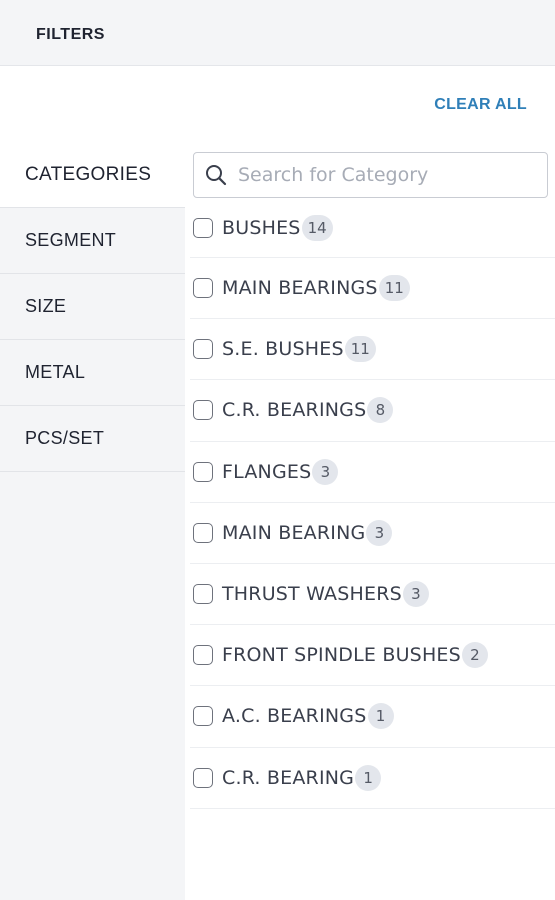  I want to click on category-label: C.R. BEARING, so click(288, 777).